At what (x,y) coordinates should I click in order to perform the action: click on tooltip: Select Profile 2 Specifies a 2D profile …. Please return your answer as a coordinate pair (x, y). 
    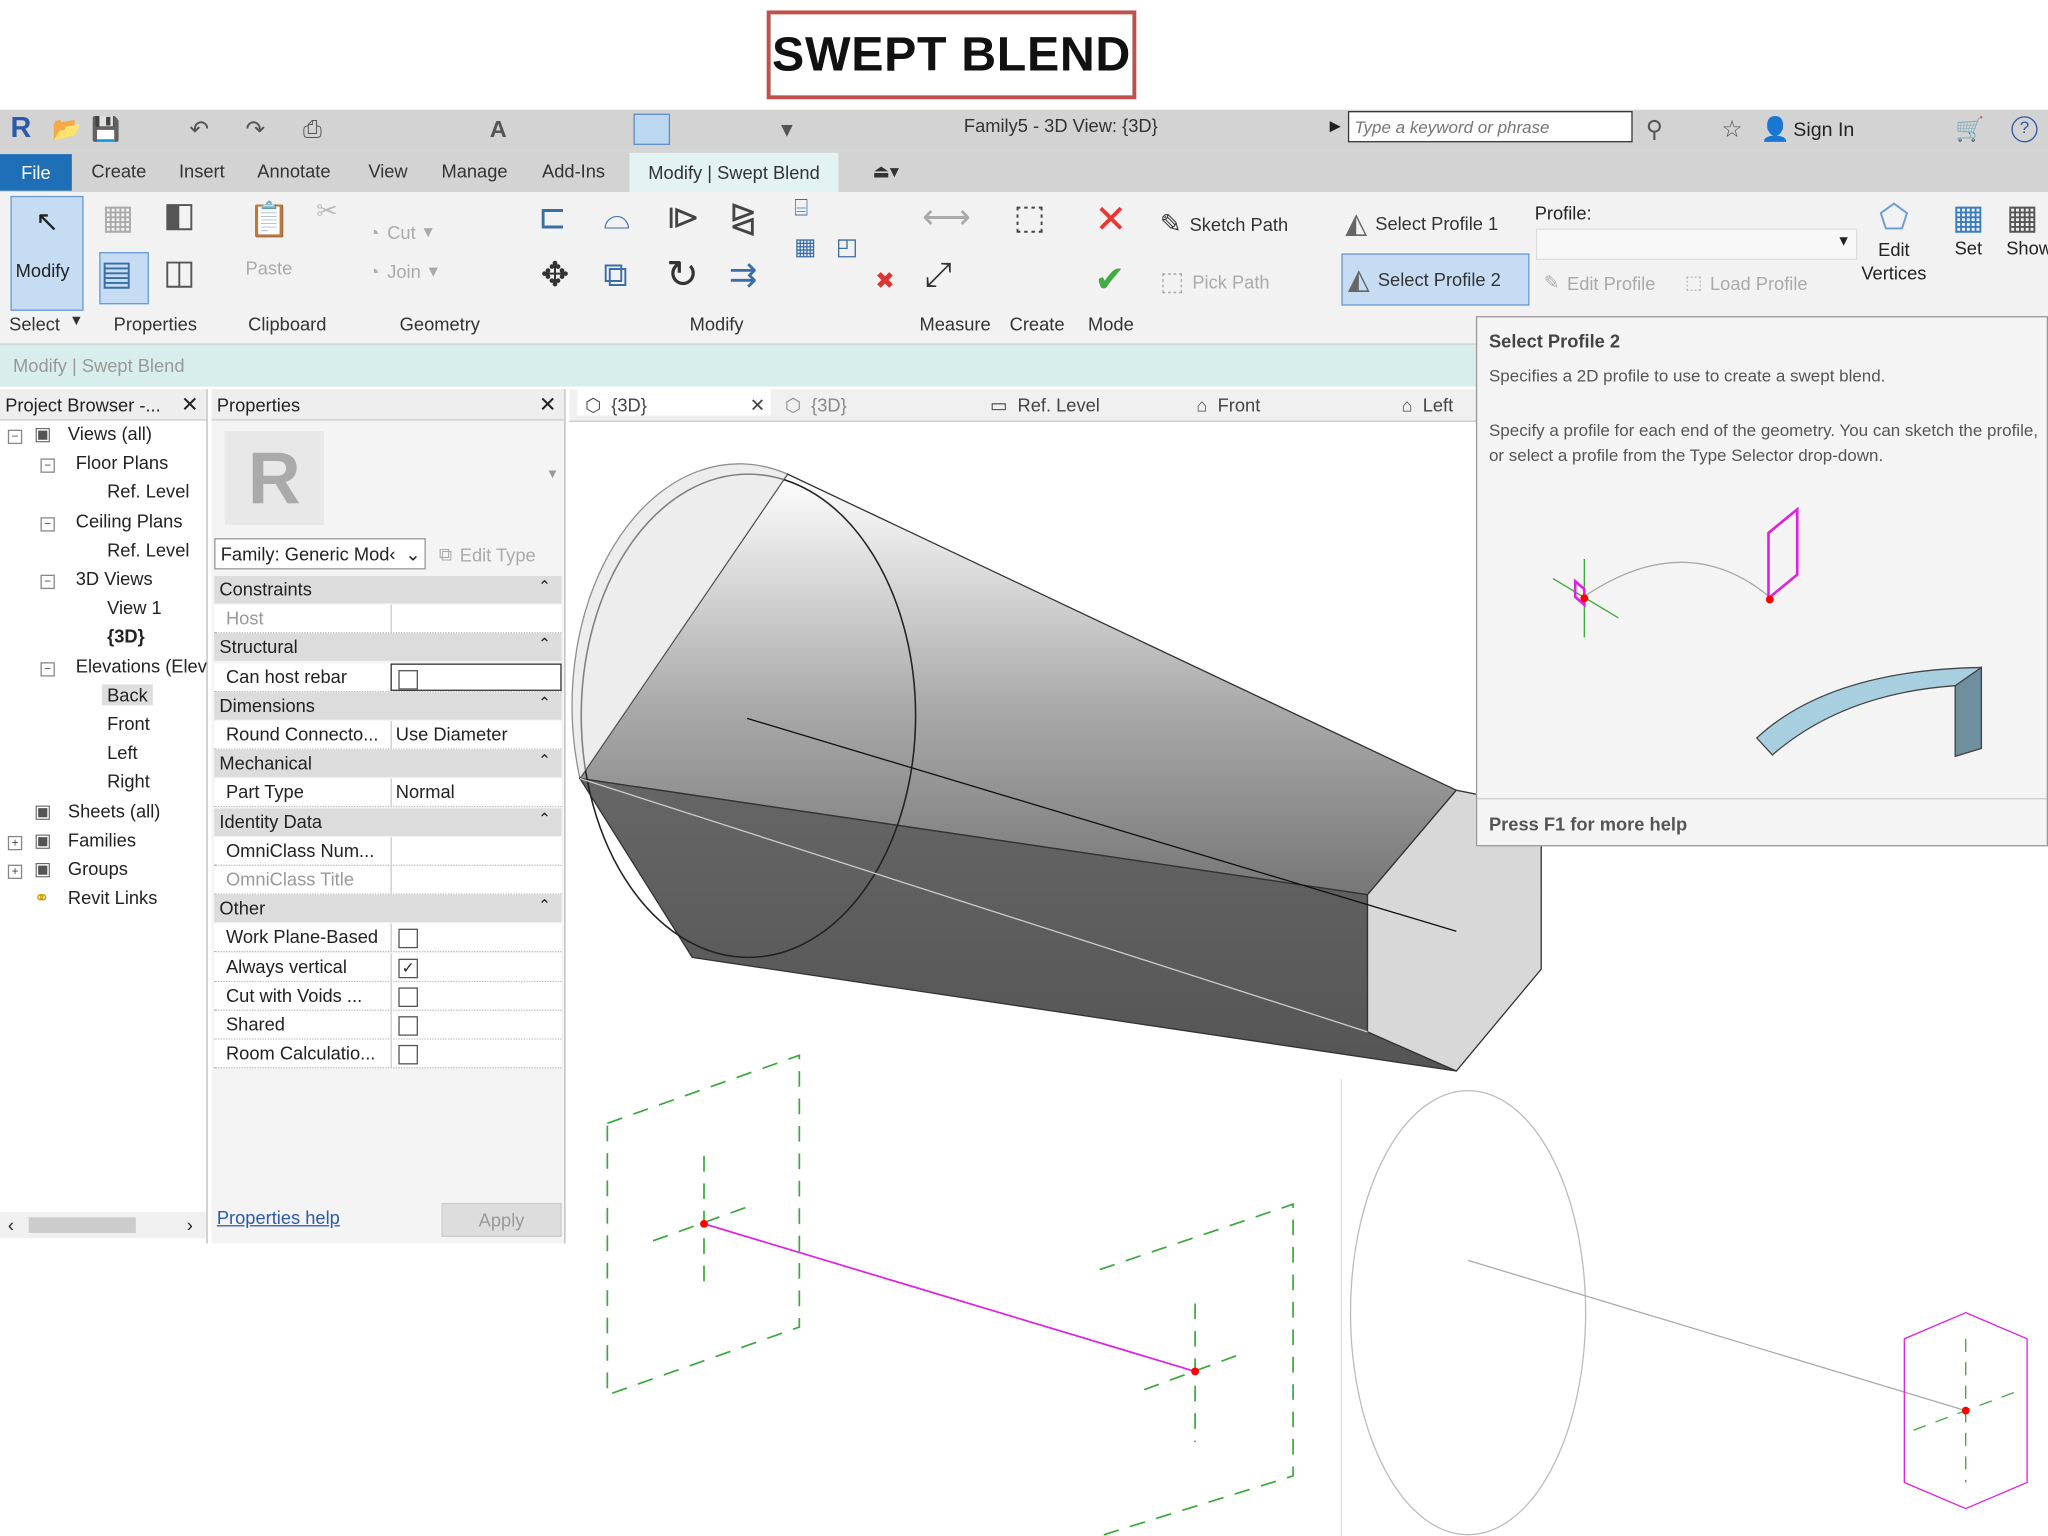
    Looking at the image, I should click on (1761, 581).